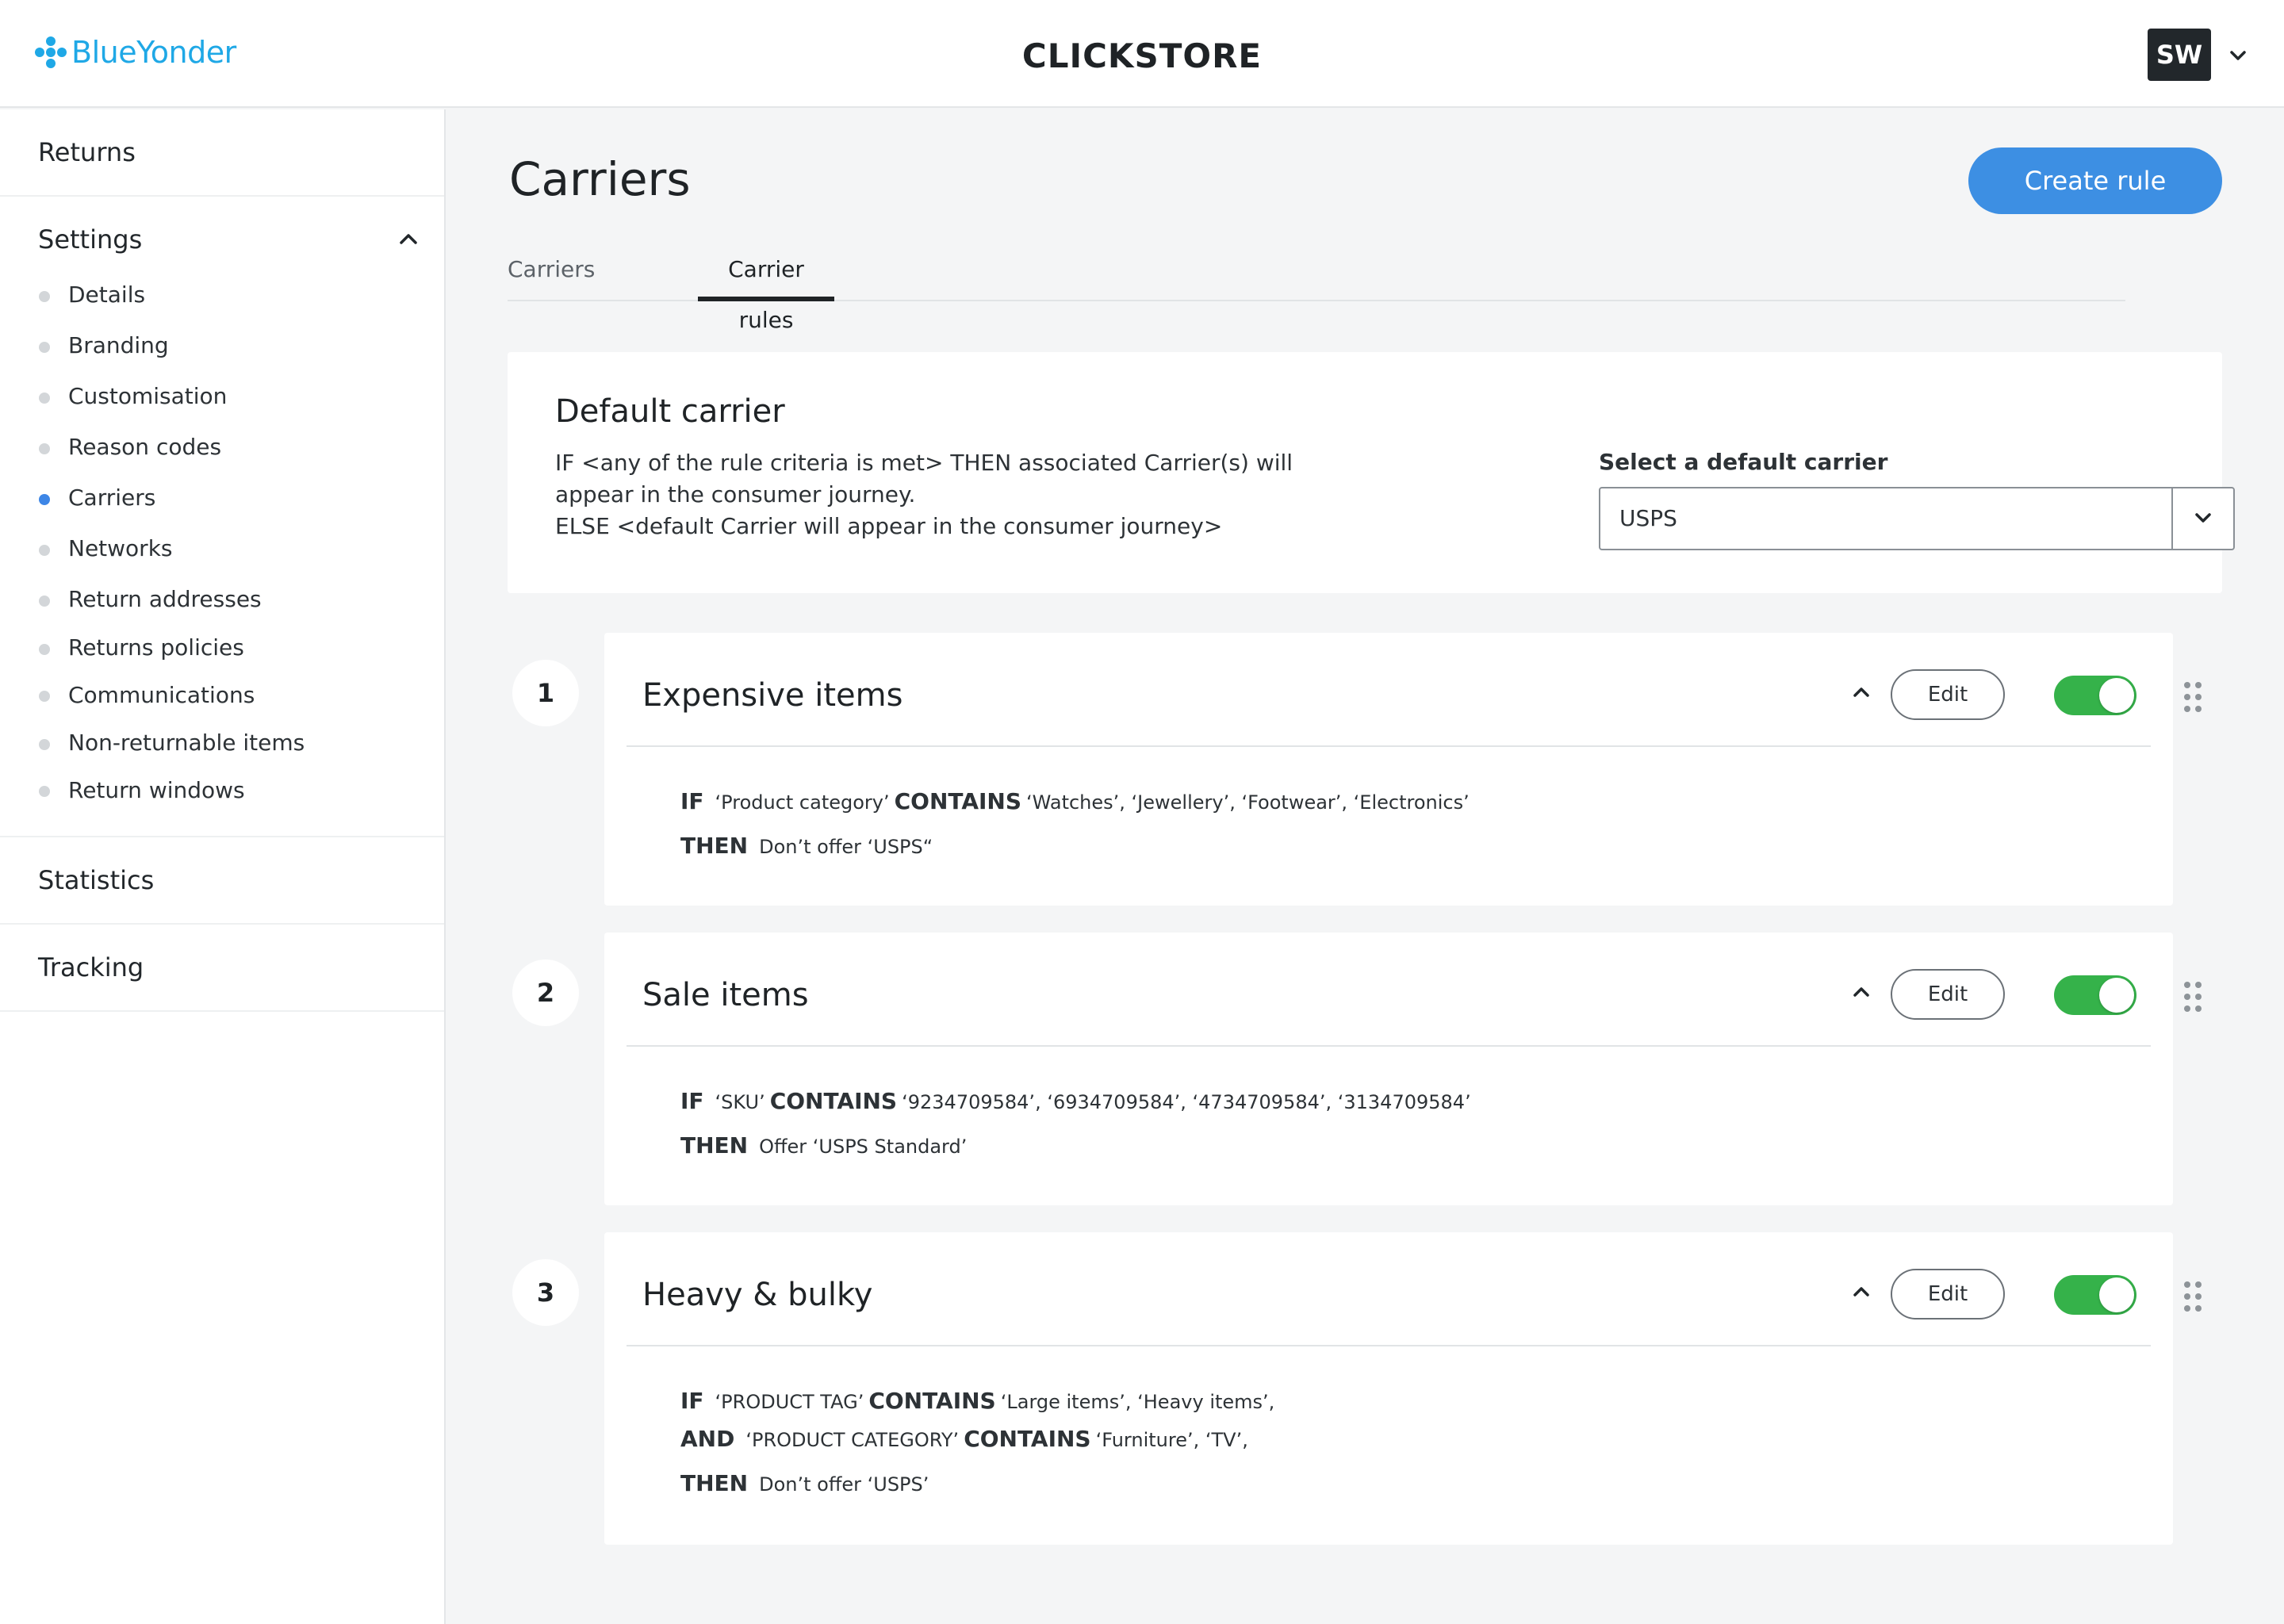 This screenshot has width=2284, height=1624. I want to click on default-carrier-title: Default carrier, so click(670, 411).